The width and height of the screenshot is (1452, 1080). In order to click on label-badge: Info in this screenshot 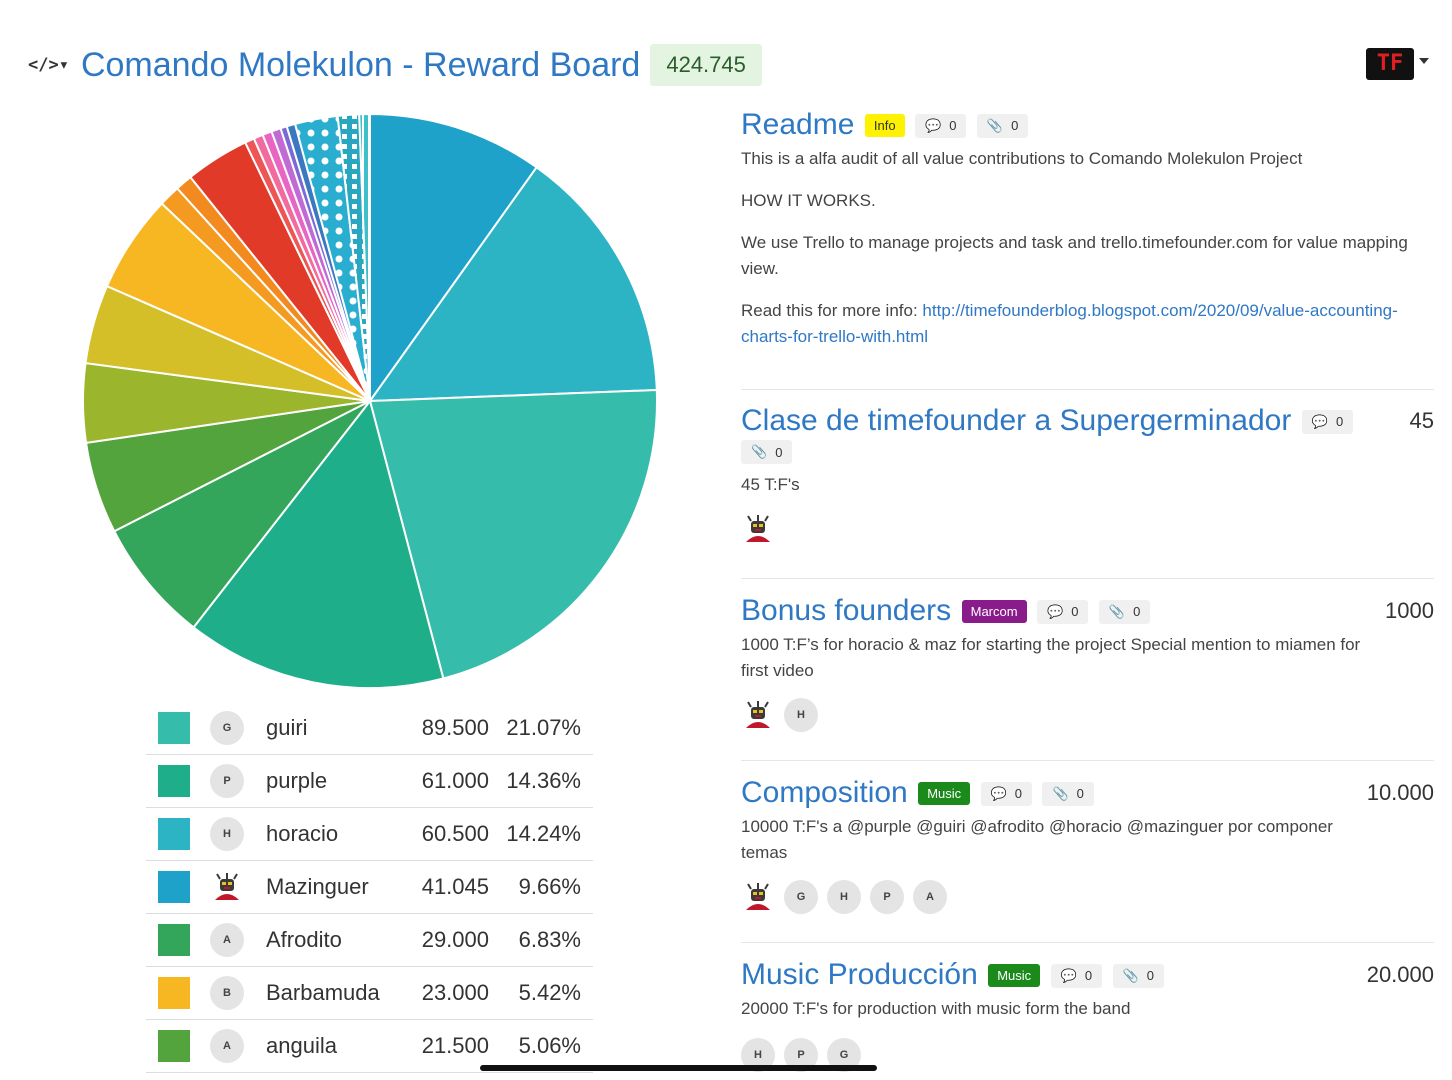, I will do `click(884, 126)`.